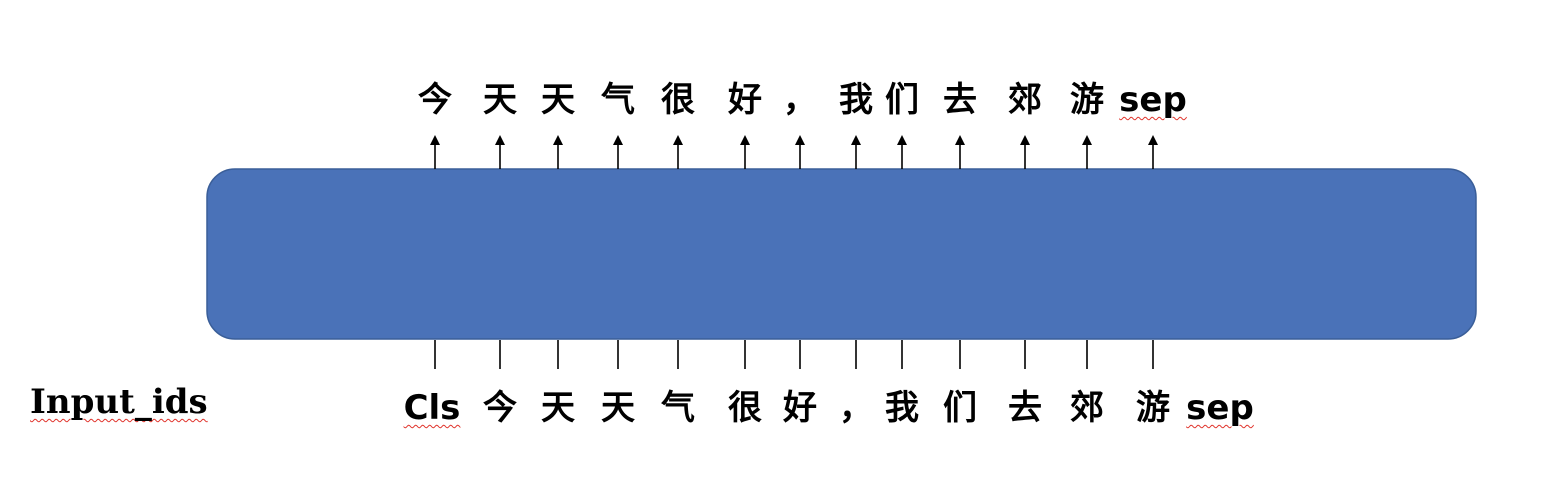  I want to click on output-token: 郊, so click(1025, 100).